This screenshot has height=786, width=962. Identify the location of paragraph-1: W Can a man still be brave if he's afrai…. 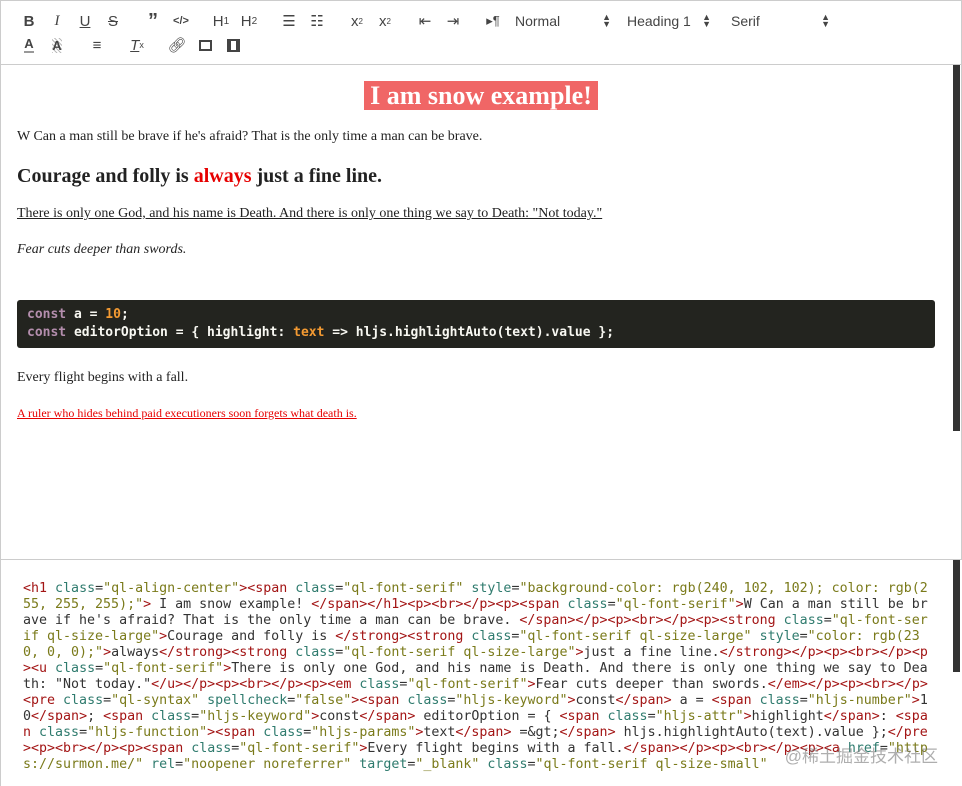
(250, 136).